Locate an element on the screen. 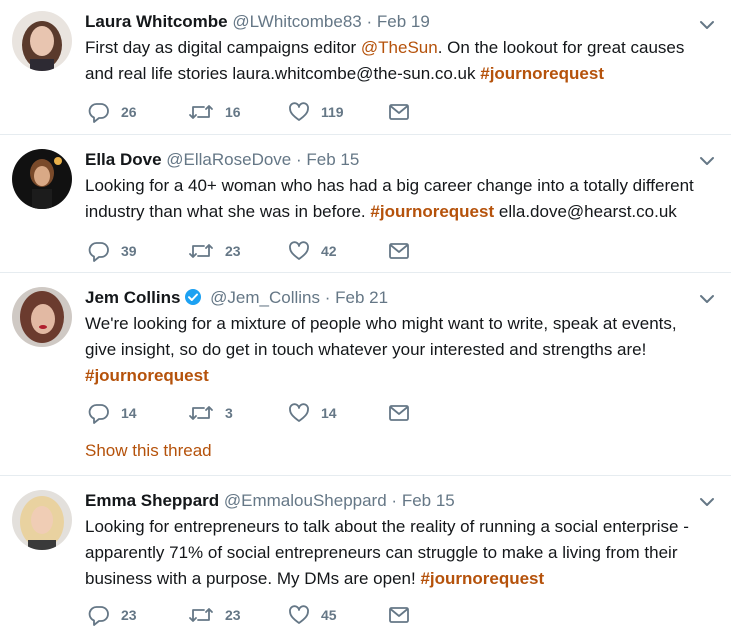 This screenshot has width=731, height=635. tweet-date: Feb 19 is located at coordinates (403, 21).